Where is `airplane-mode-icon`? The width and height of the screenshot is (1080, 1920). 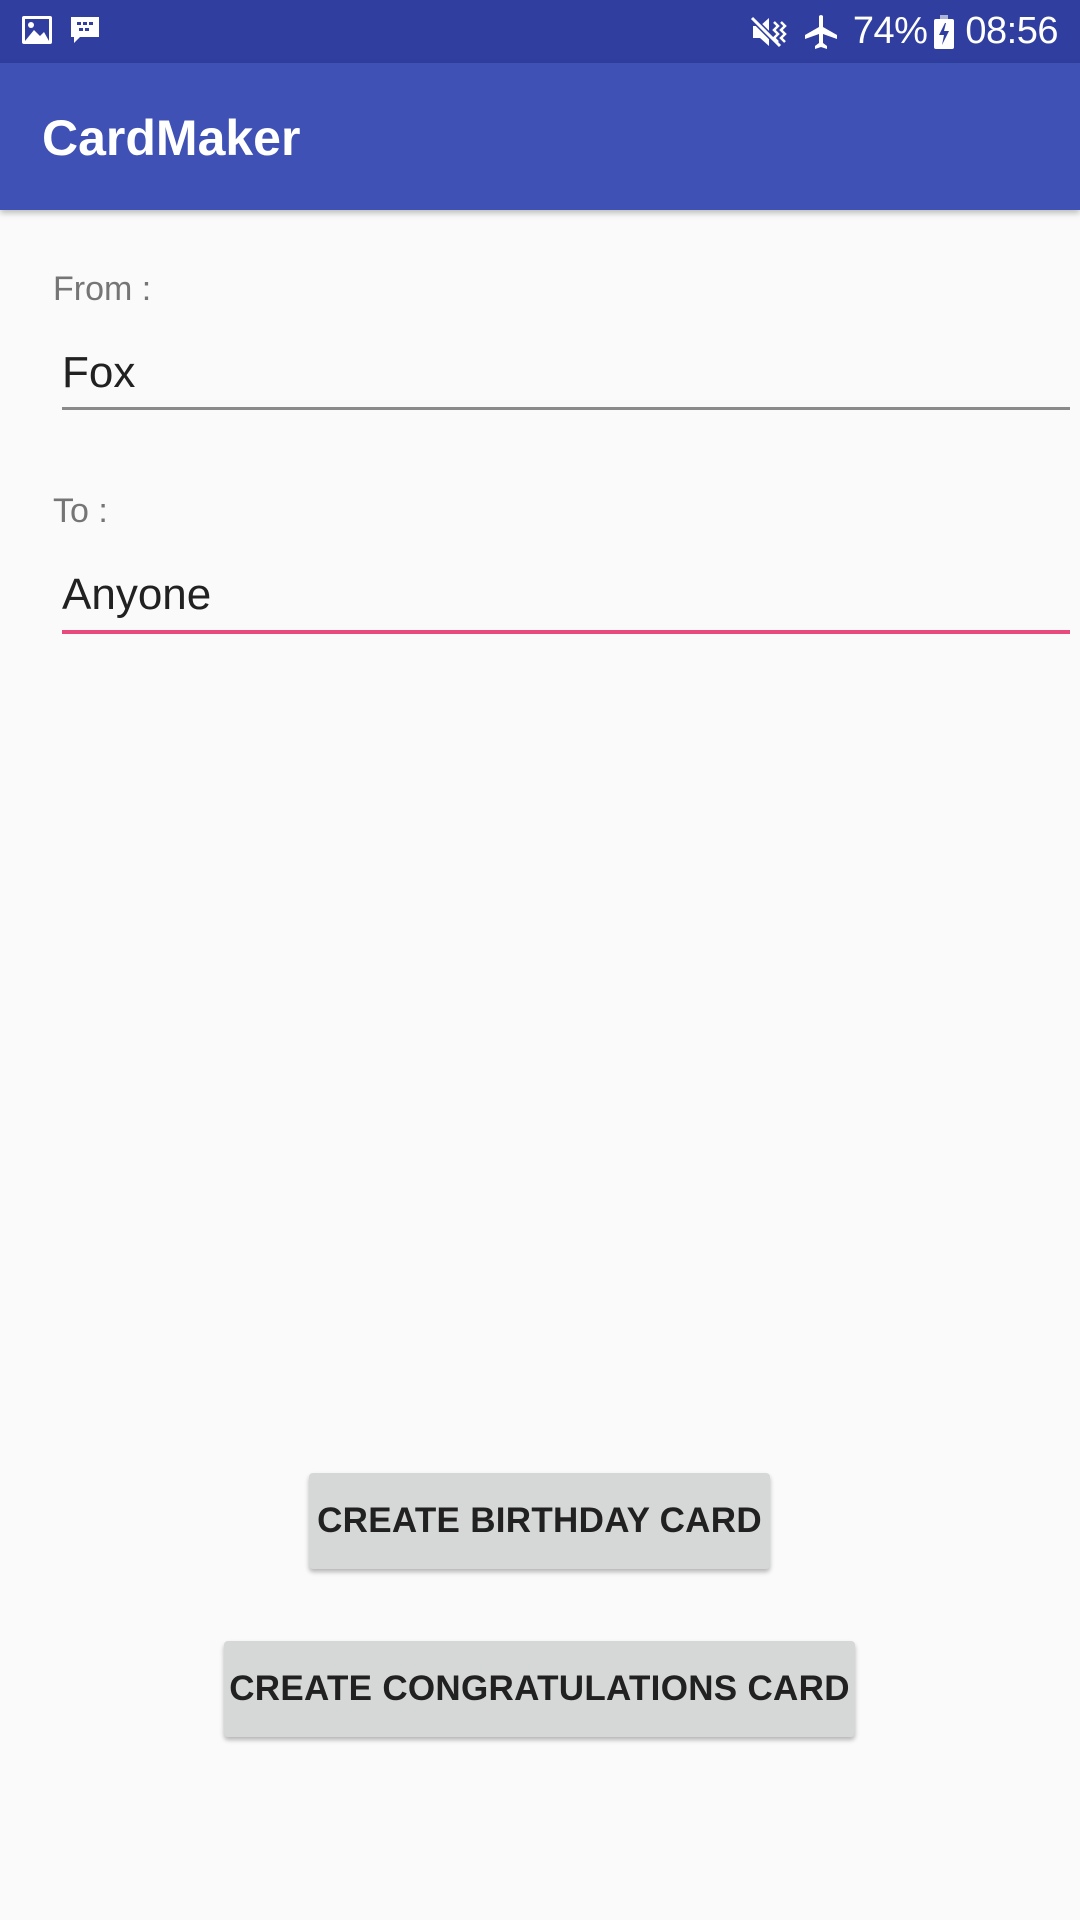
airplane-mode-icon is located at coordinates (820, 31).